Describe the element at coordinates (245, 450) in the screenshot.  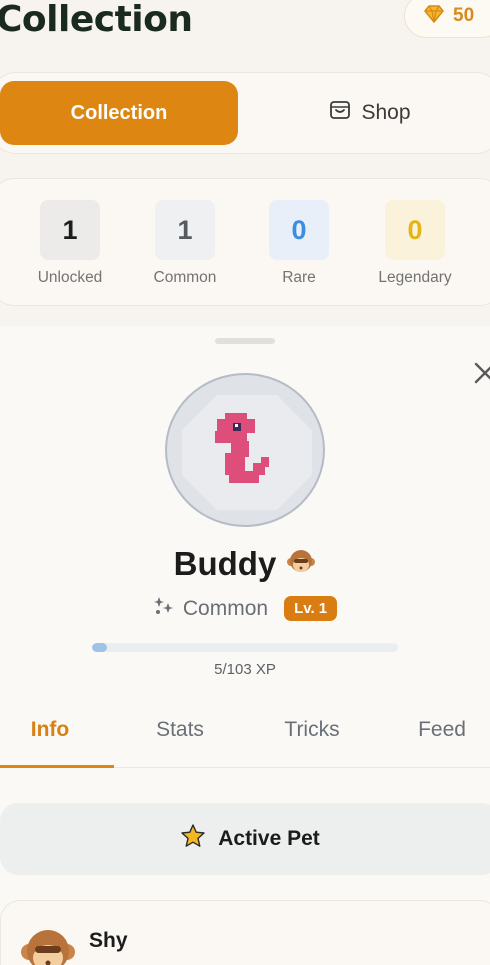
I see `pet-avatar` at that location.